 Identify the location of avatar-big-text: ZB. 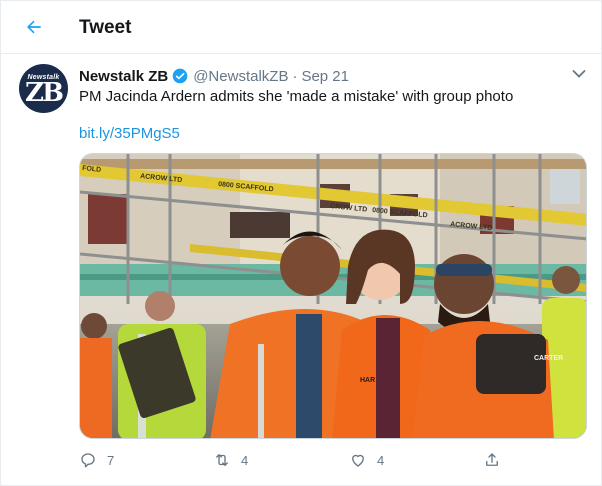
(44, 93).